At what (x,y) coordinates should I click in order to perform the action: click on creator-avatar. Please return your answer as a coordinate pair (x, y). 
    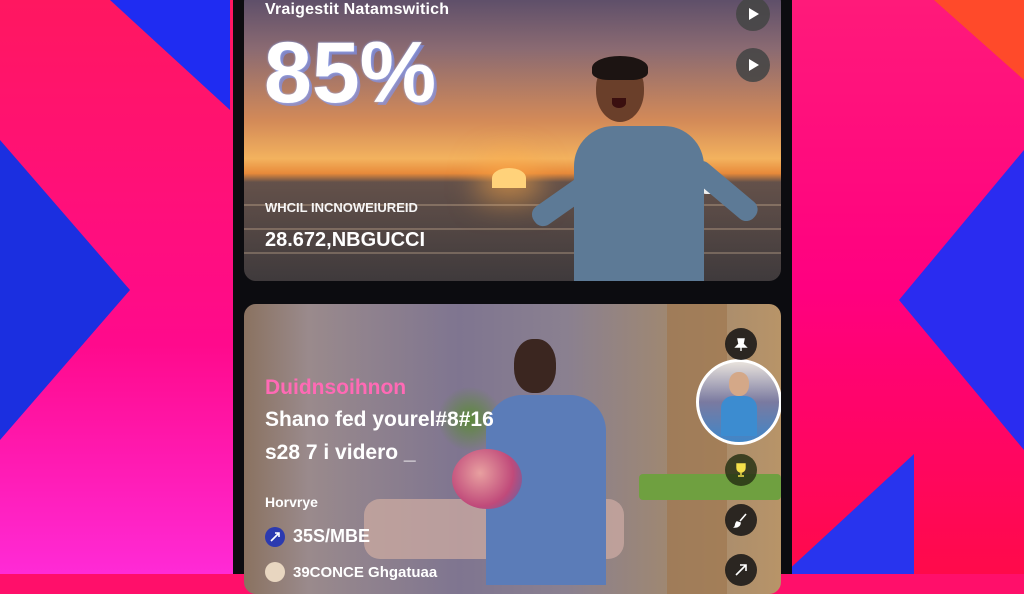
    Looking at the image, I should click on (738, 402).